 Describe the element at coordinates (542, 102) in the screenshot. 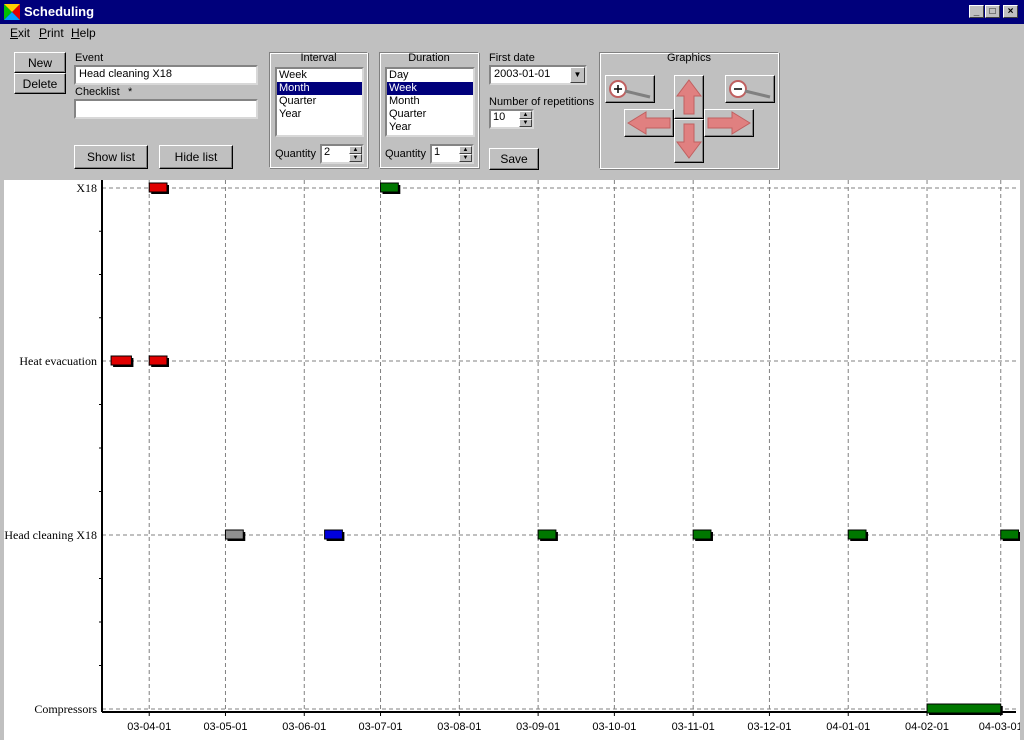

I see `repetitions-label: Number of repetitions` at that location.